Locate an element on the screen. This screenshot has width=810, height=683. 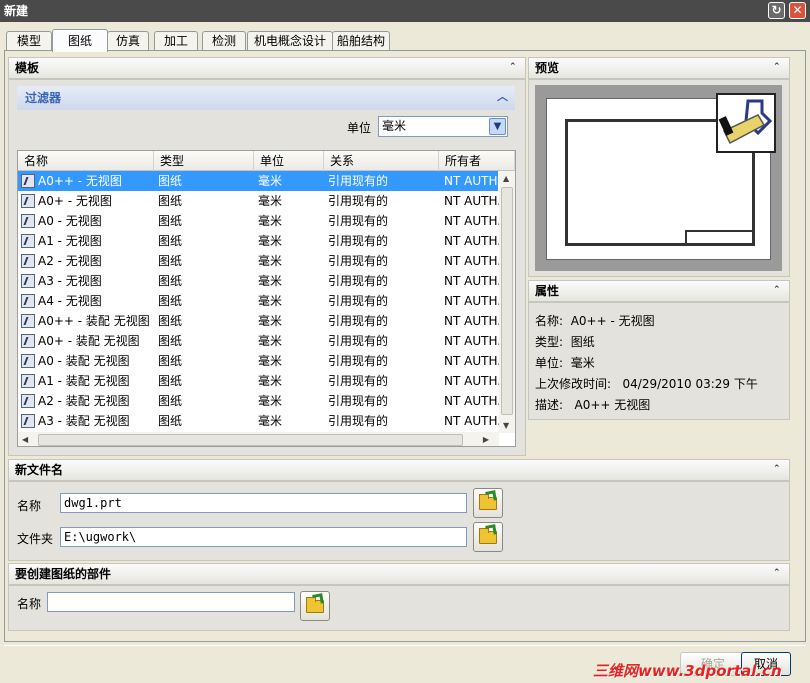
tab-model: 模型 is located at coordinates (29, 41).